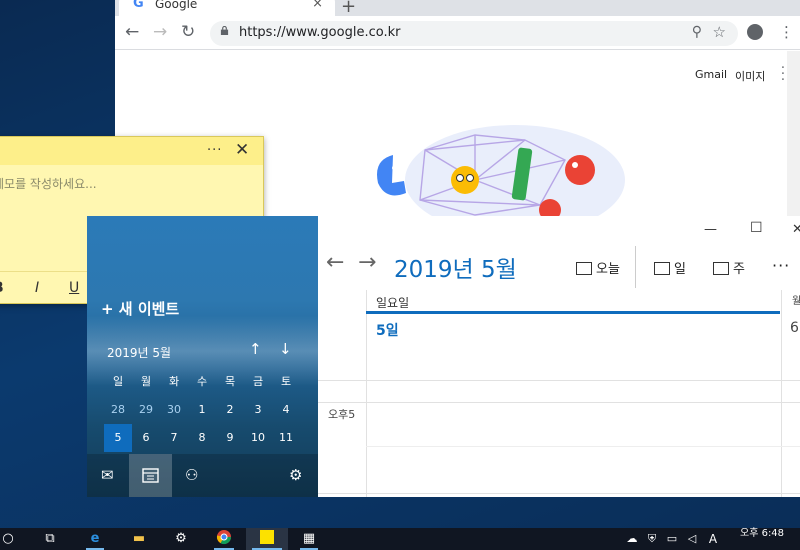  Describe the element at coordinates (320, 32) in the screenshot. I see `url-text: https://www.google.co.kr` at that location.